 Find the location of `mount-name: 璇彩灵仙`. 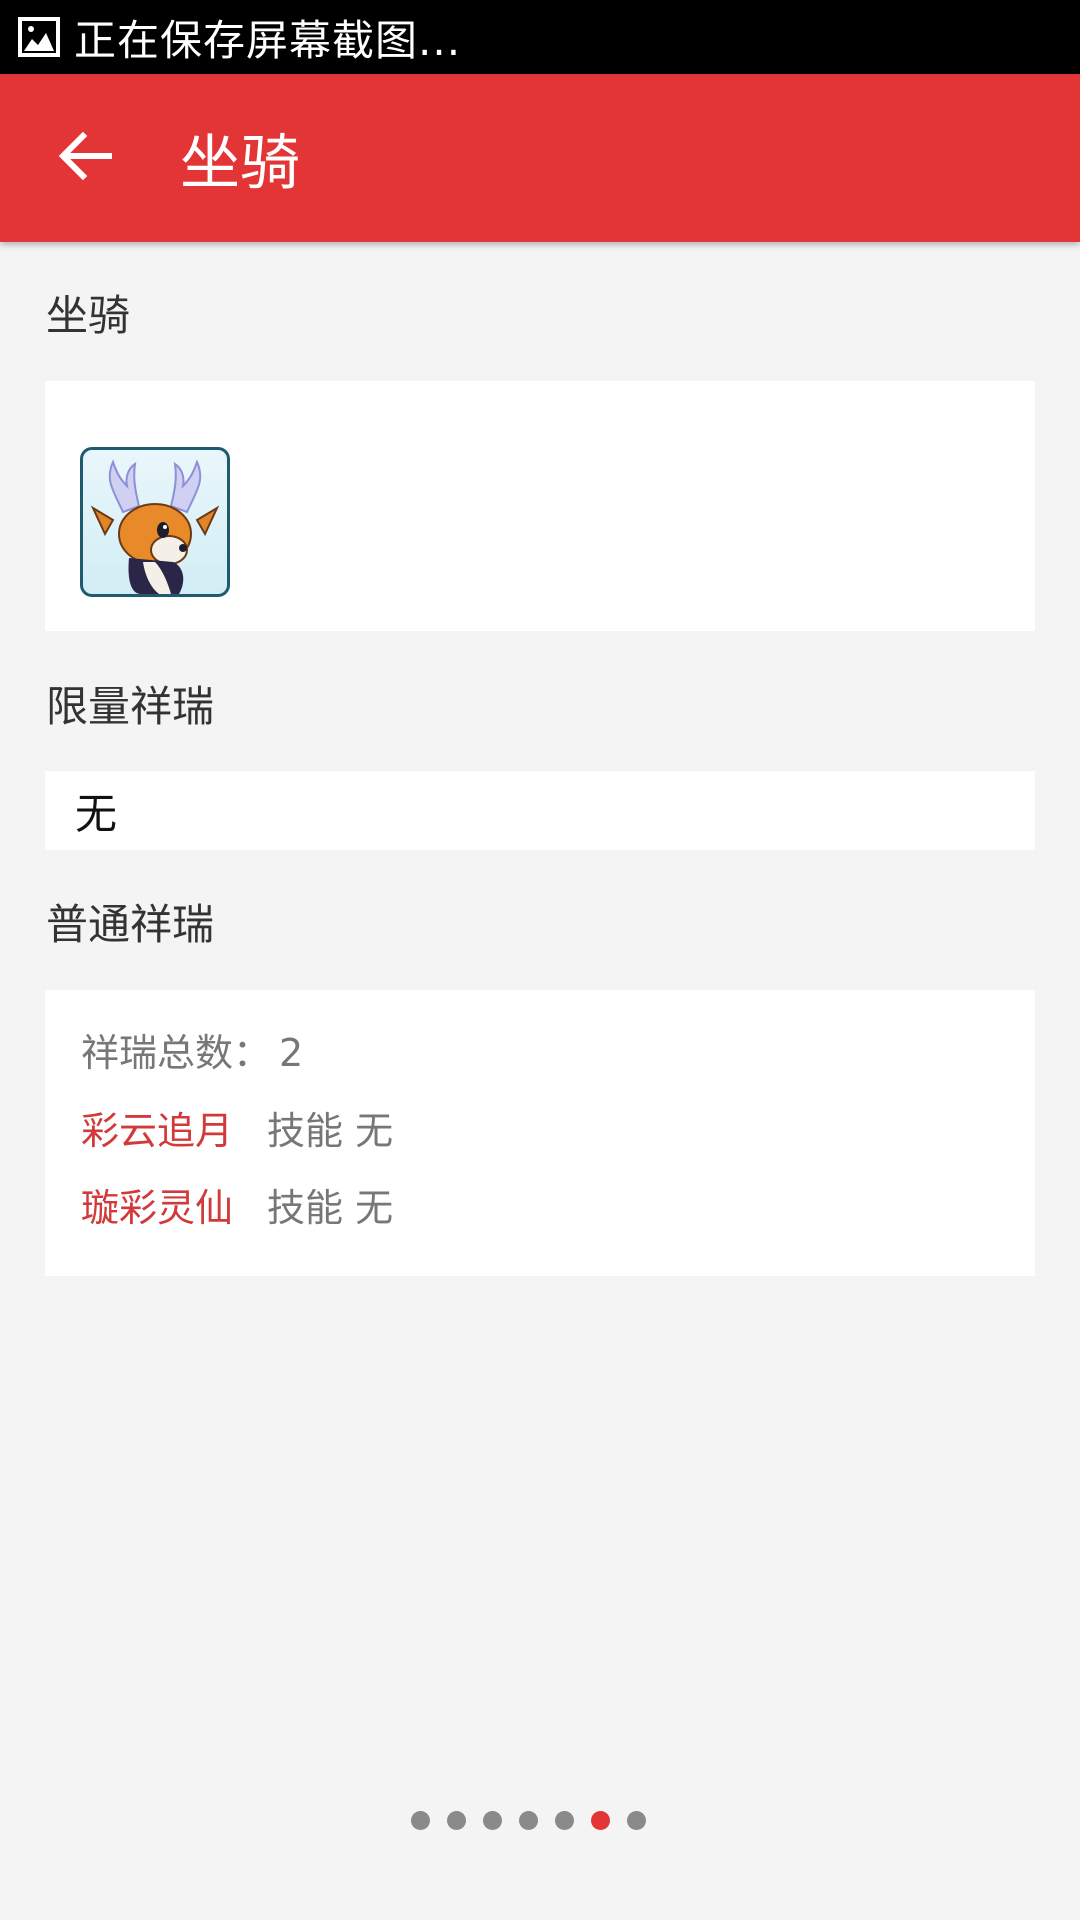

mount-name: 璇彩灵仙 is located at coordinates (174, 1204).